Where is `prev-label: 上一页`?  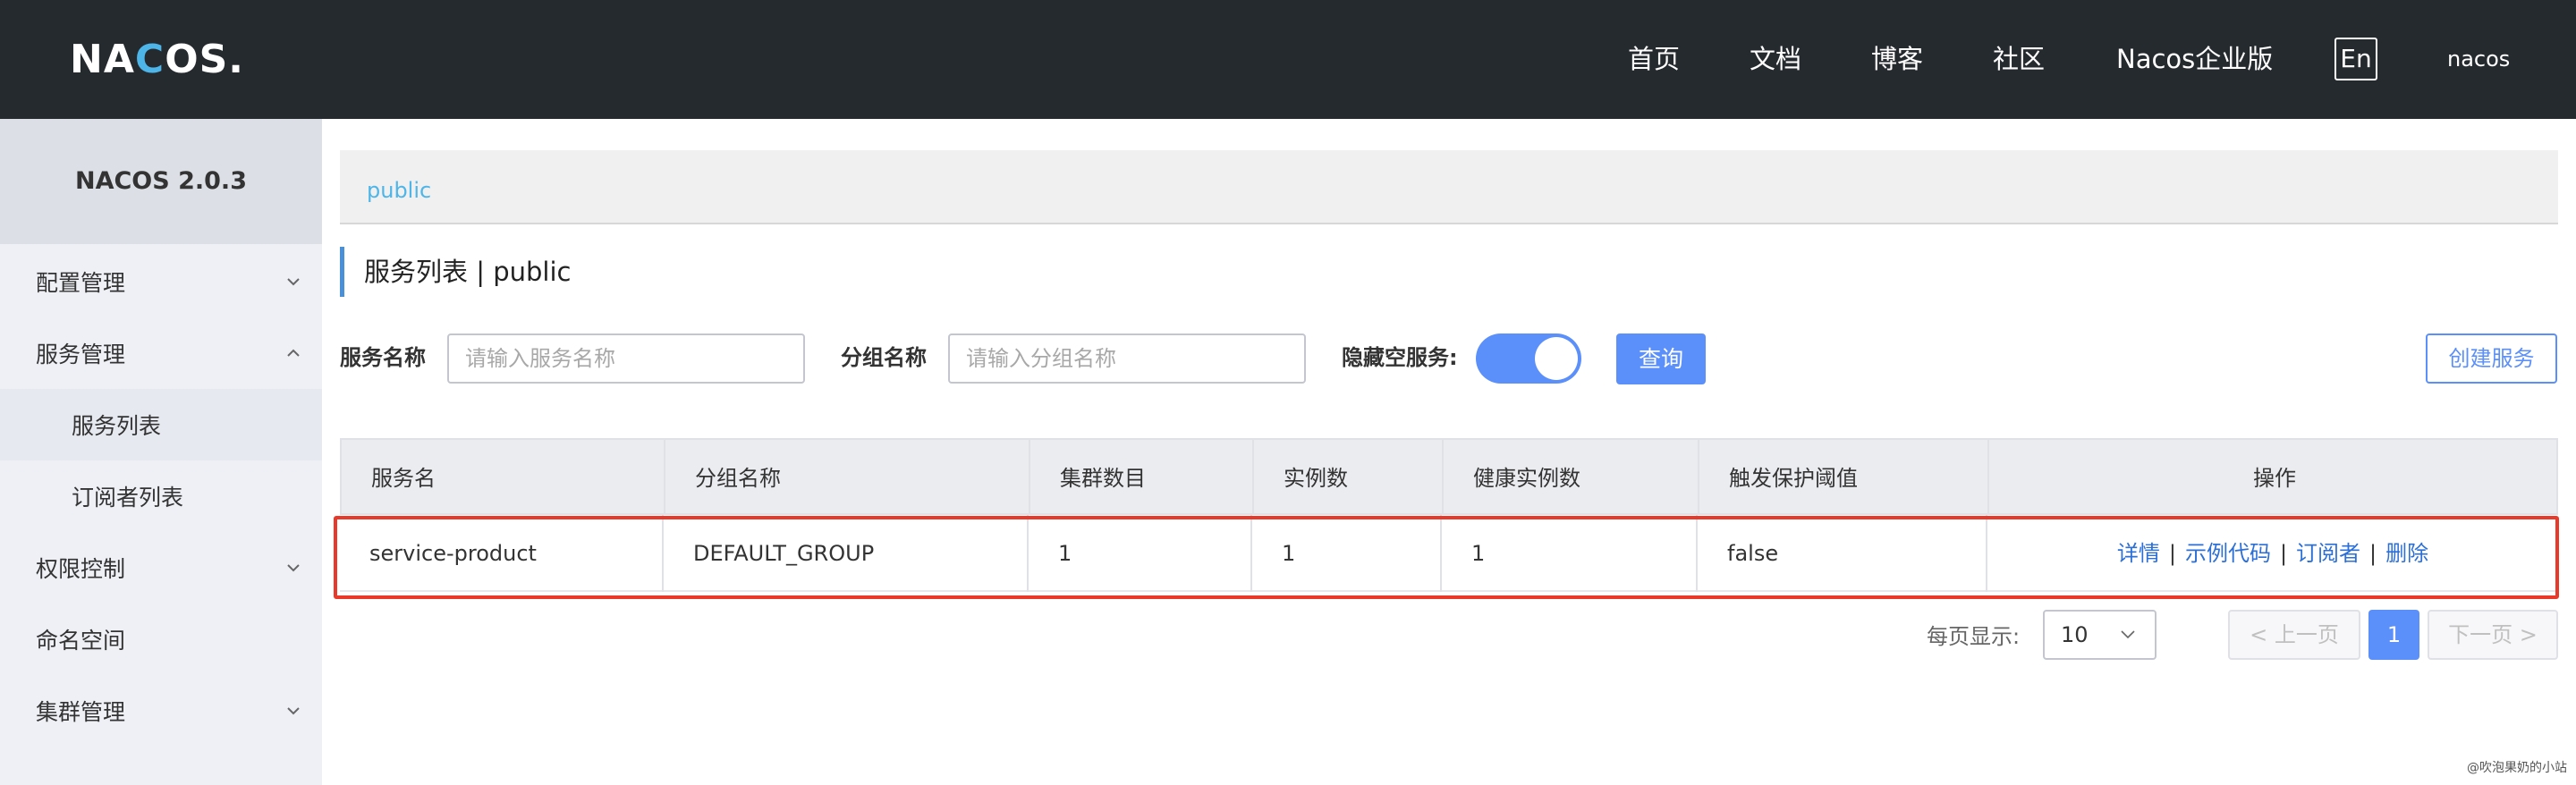 prev-label: 上一页 is located at coordinates (2306, 634).